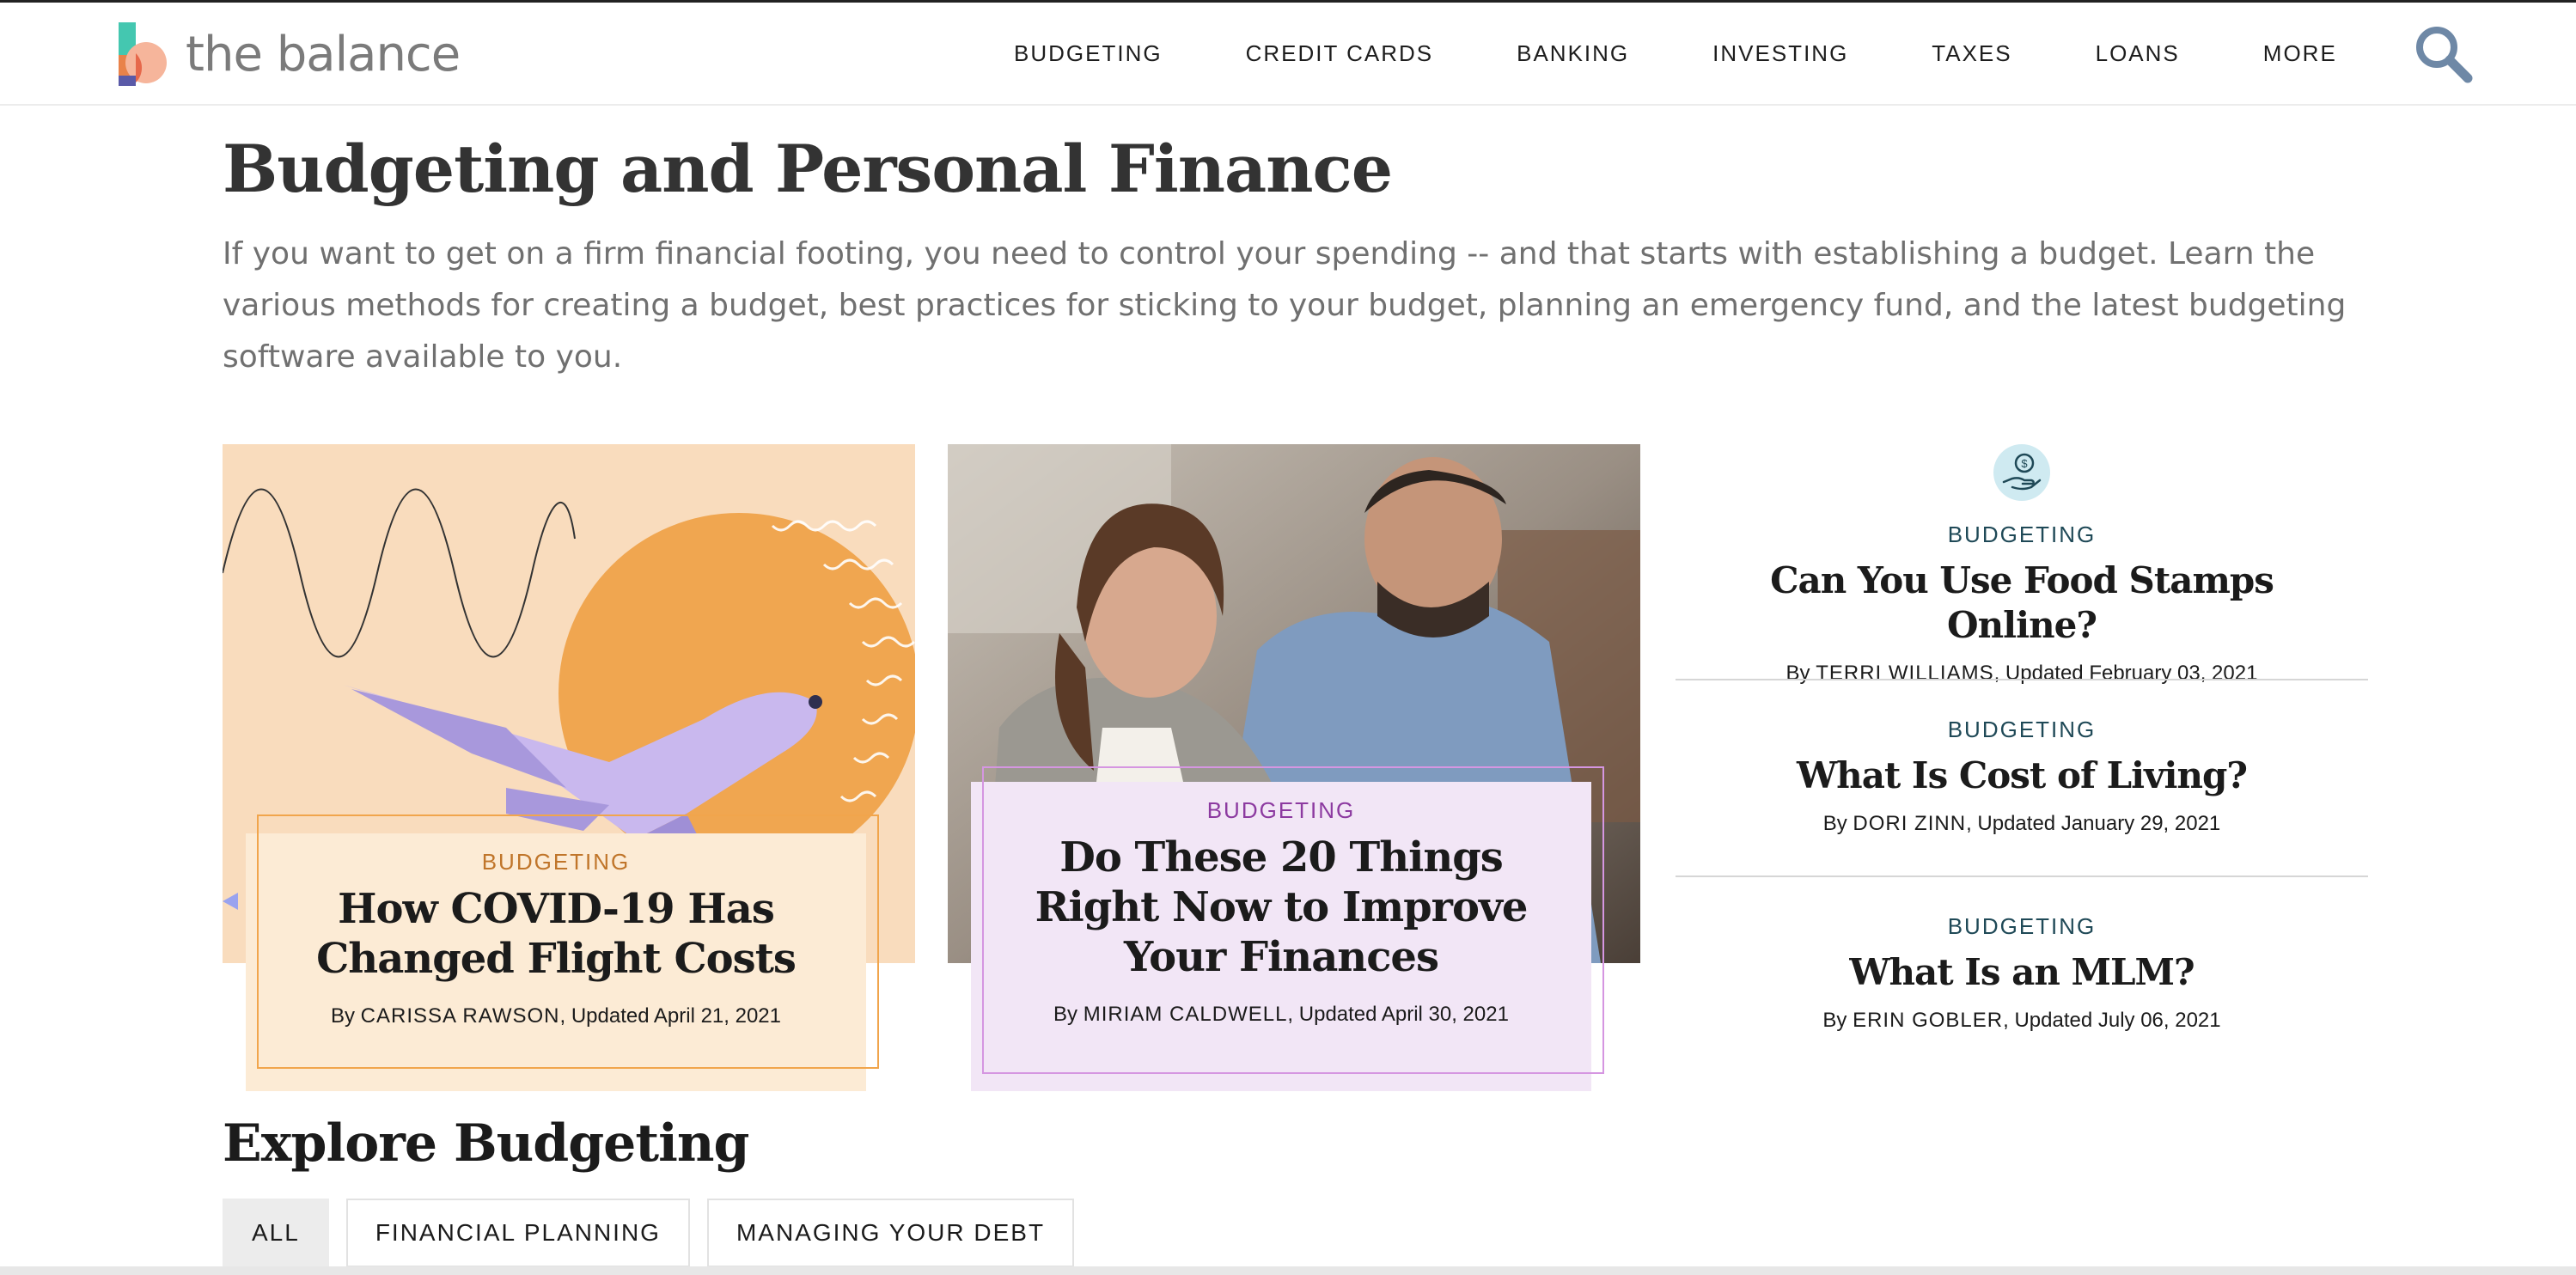 The image size is (2576, 1275). What do you see at coordinates (276, 1233) in the screenshot?
I see `tab-all: ALL` at bounding box center [276, 1233].